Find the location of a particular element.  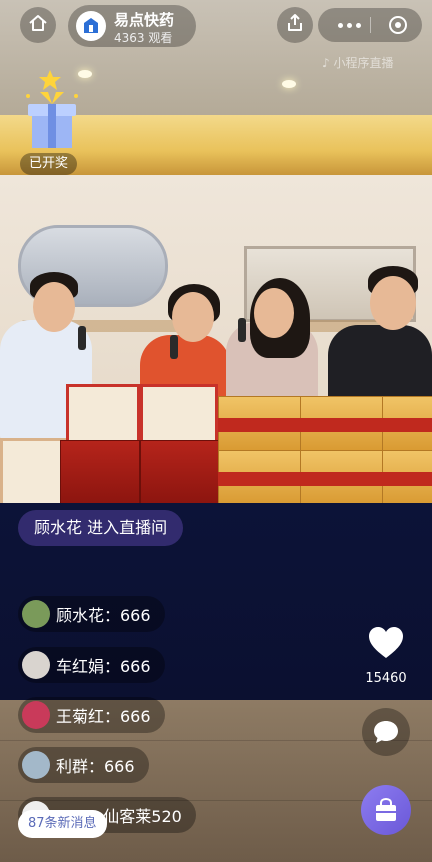

comment-text: 利群：666 is located at coordinates (95, 766).